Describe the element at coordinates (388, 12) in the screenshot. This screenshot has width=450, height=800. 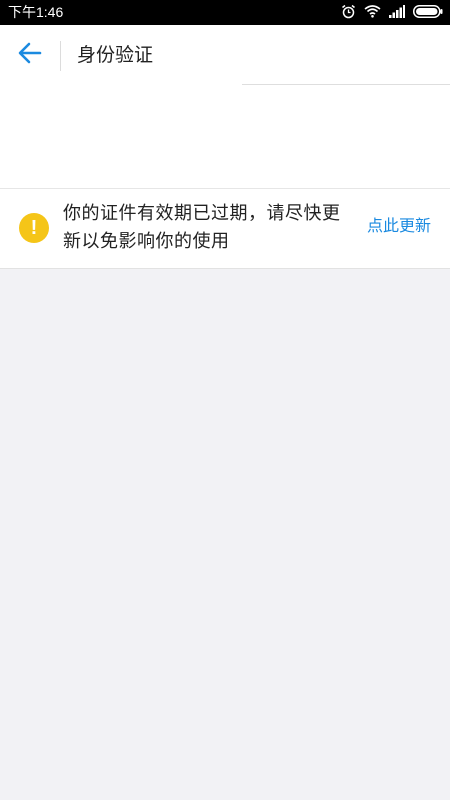
I see `status-icons` at that location.